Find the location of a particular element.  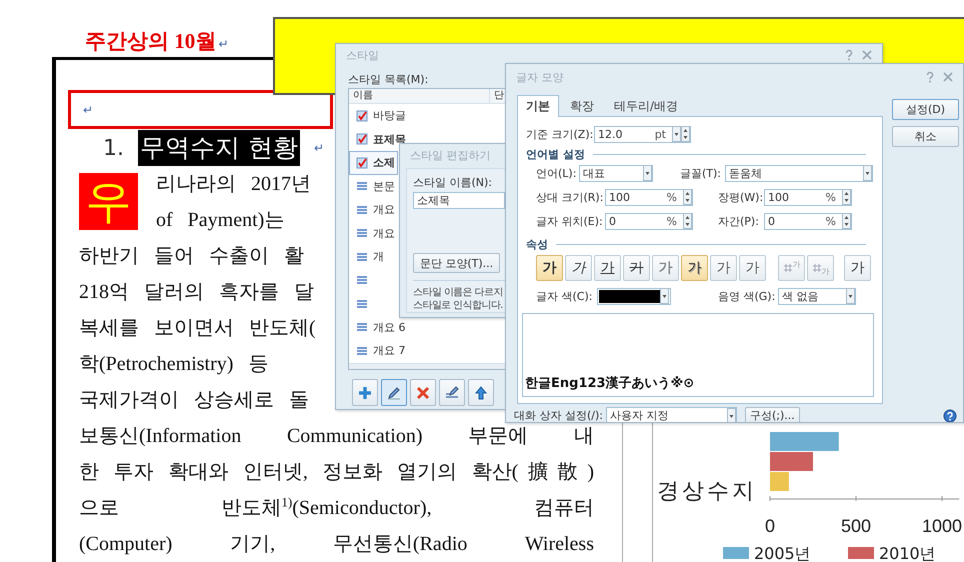

column-header: 이름 is located at coordinates (419, 96).